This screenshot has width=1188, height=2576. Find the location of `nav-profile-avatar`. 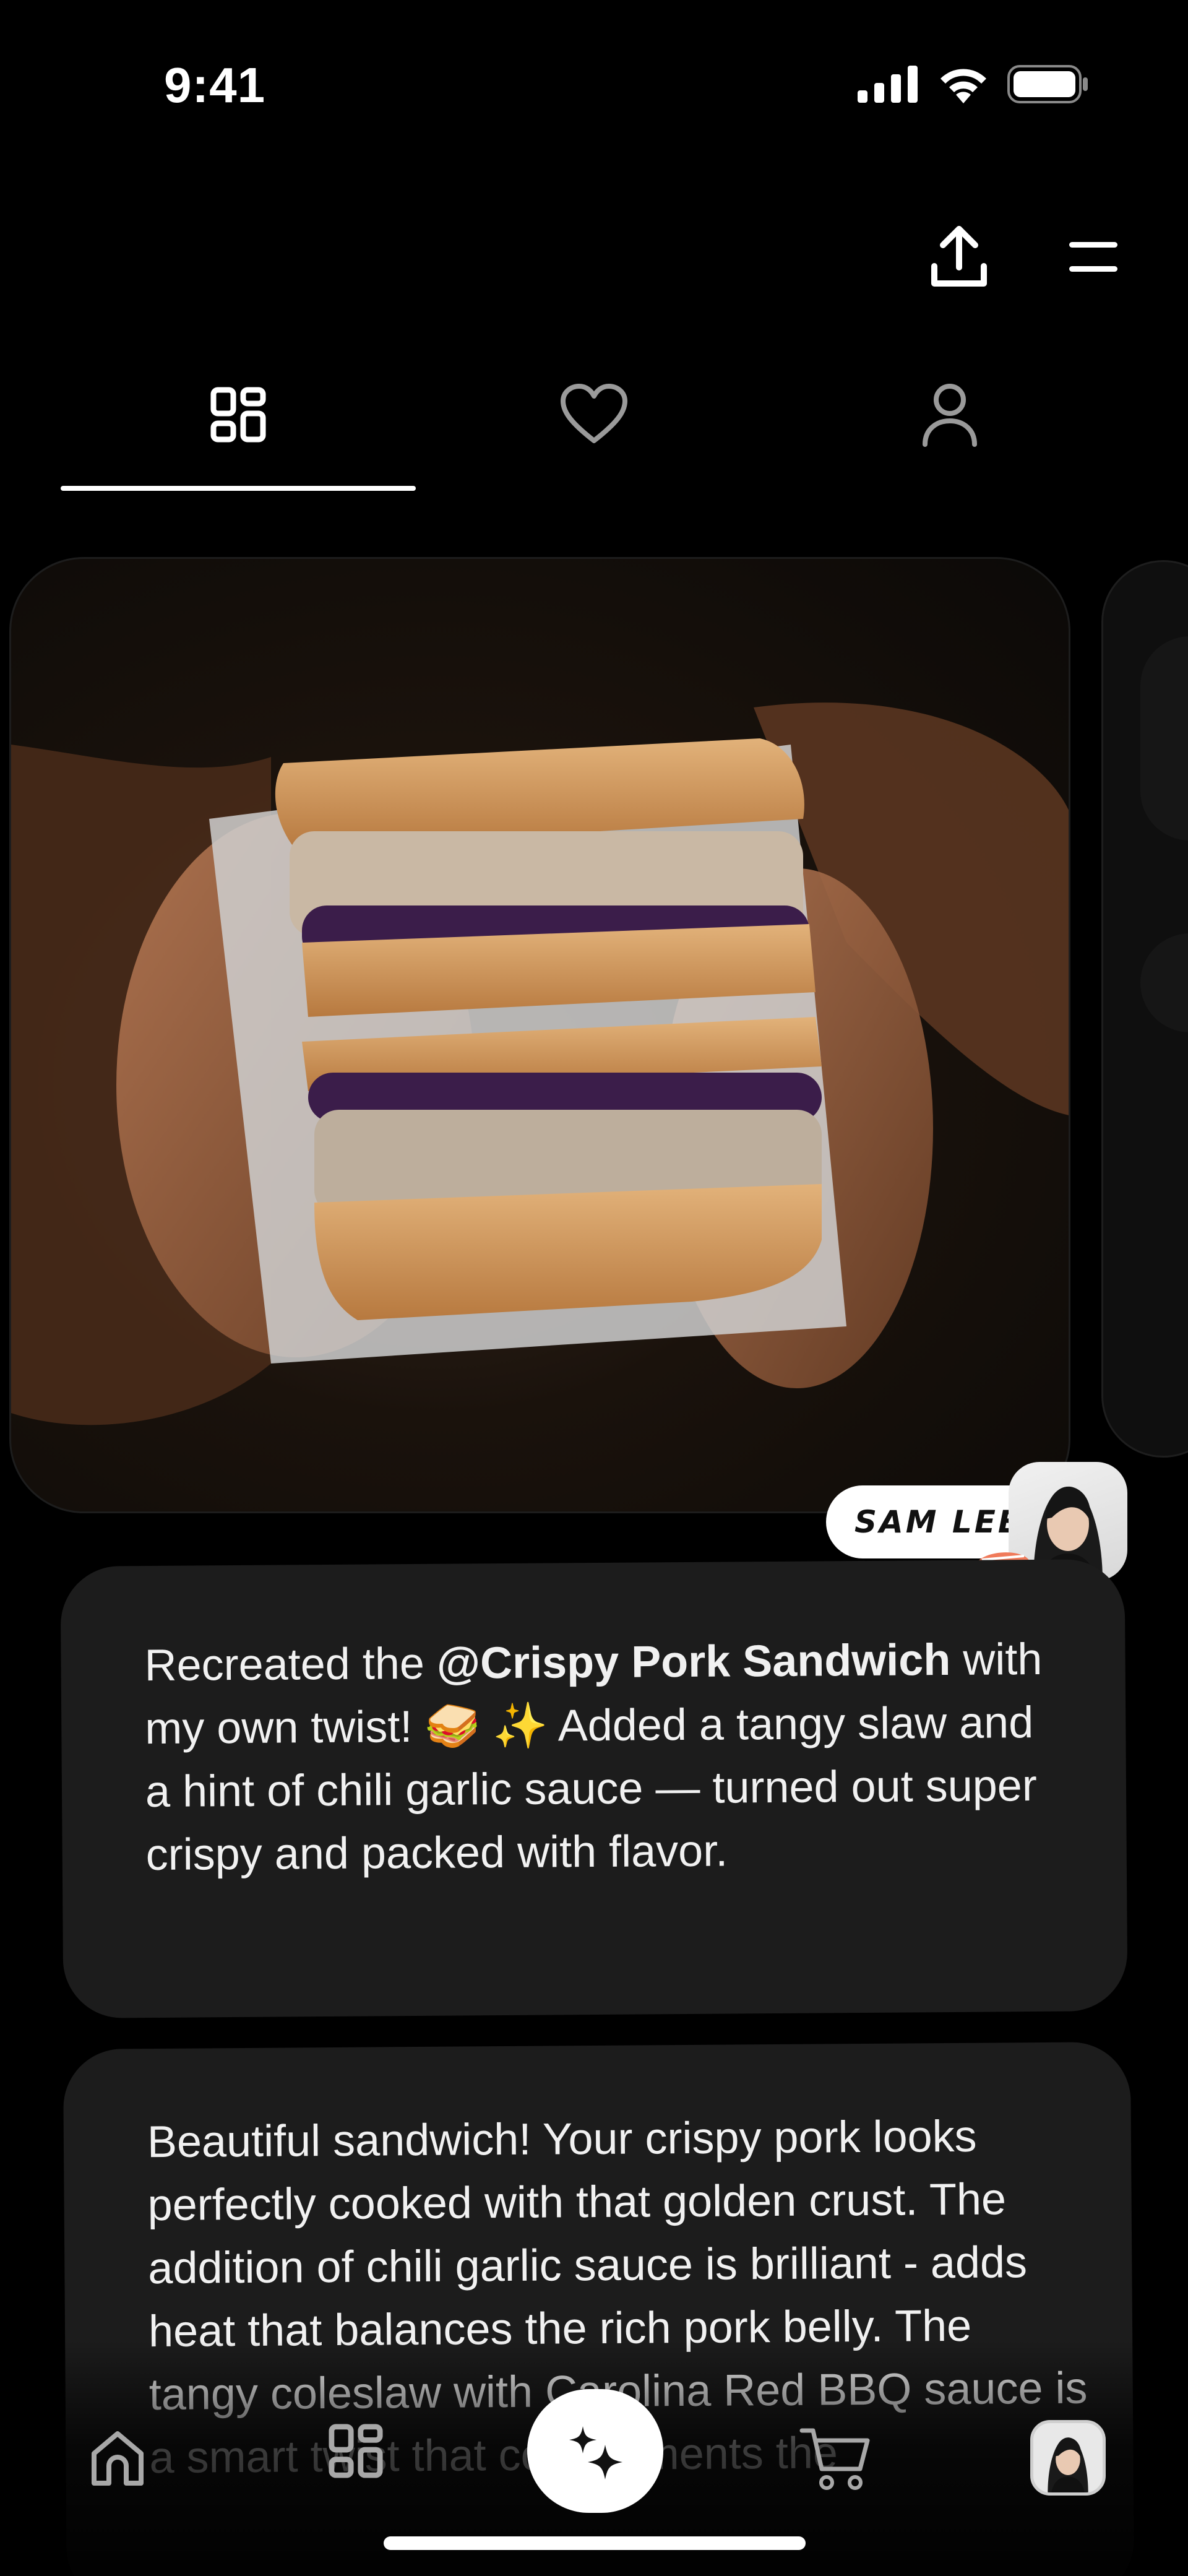

nav-profile-avatar is located at coordinates (1068, 2458).